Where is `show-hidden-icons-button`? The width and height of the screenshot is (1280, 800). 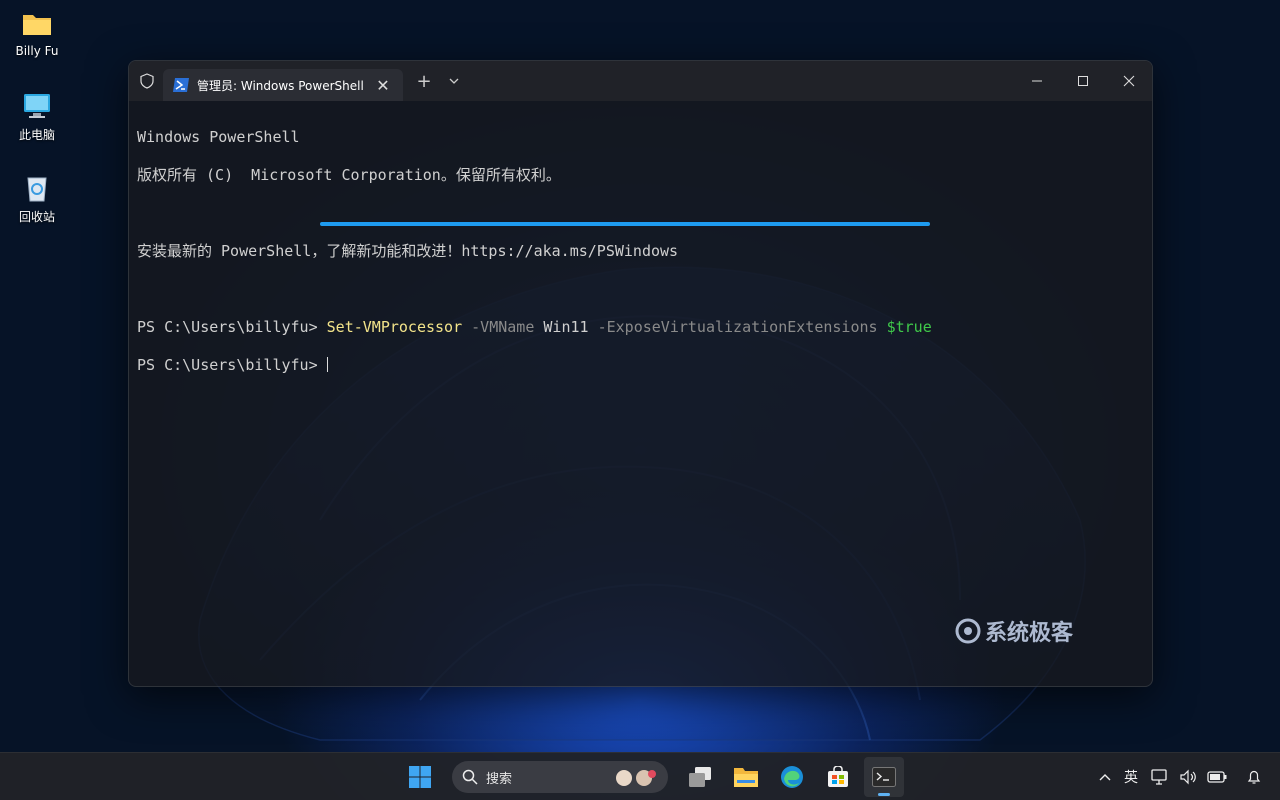
show-hidden-icons-button is located at coordinates (1105, 776).